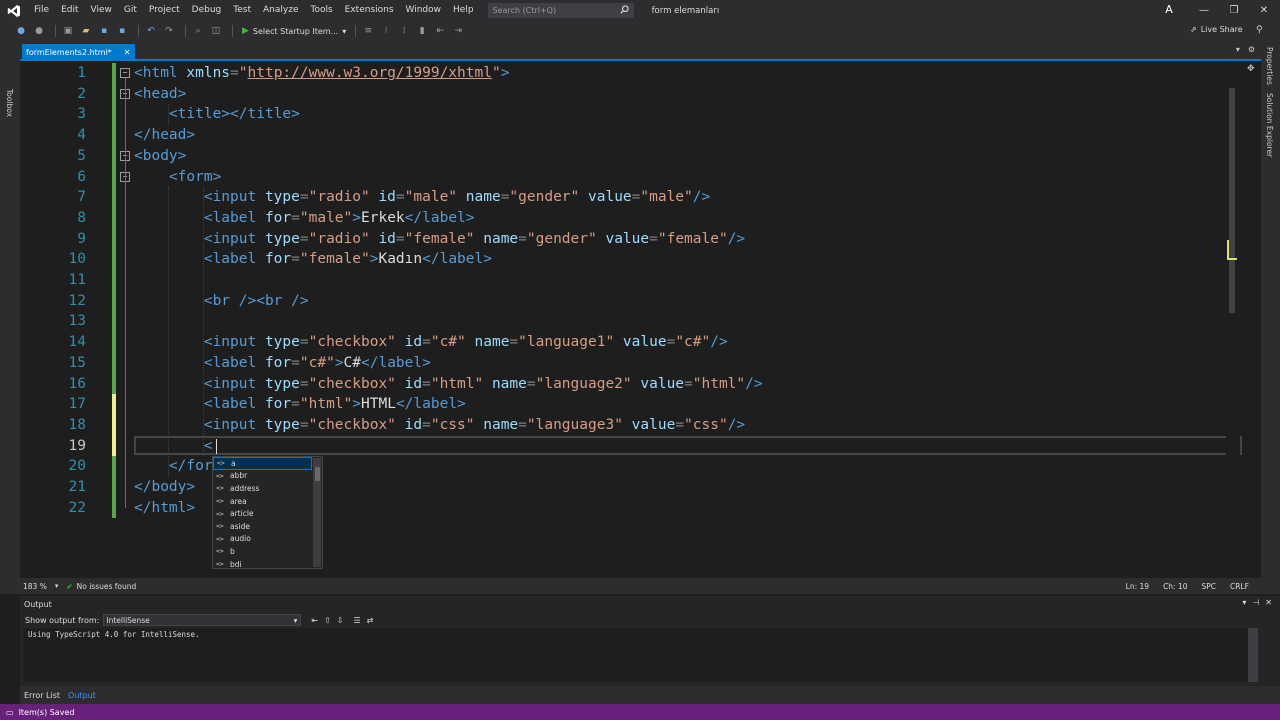  What do you see at coordinates (560, 10) in the screenshot?
I see `search-input: Search (Ctrl+Q)` at bounding box center [560, 10].